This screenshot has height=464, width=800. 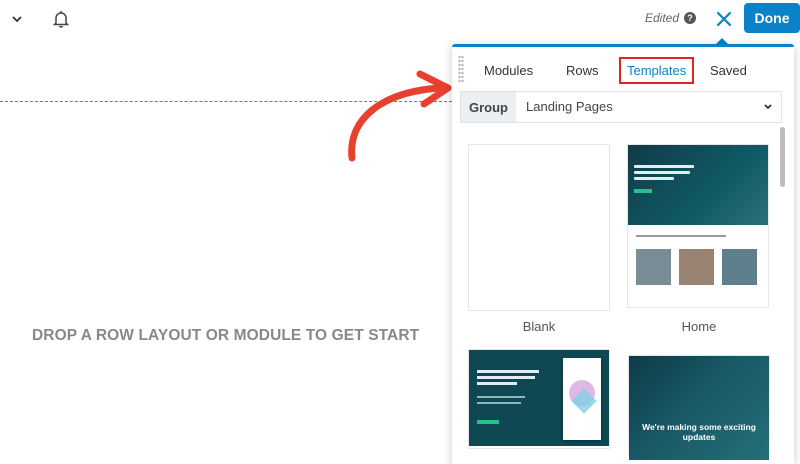 What do you see at coordinates (400, 19) in the screenshot?
I see `top-toolbar: Edited ? Done` at bounding box center [400, 19].